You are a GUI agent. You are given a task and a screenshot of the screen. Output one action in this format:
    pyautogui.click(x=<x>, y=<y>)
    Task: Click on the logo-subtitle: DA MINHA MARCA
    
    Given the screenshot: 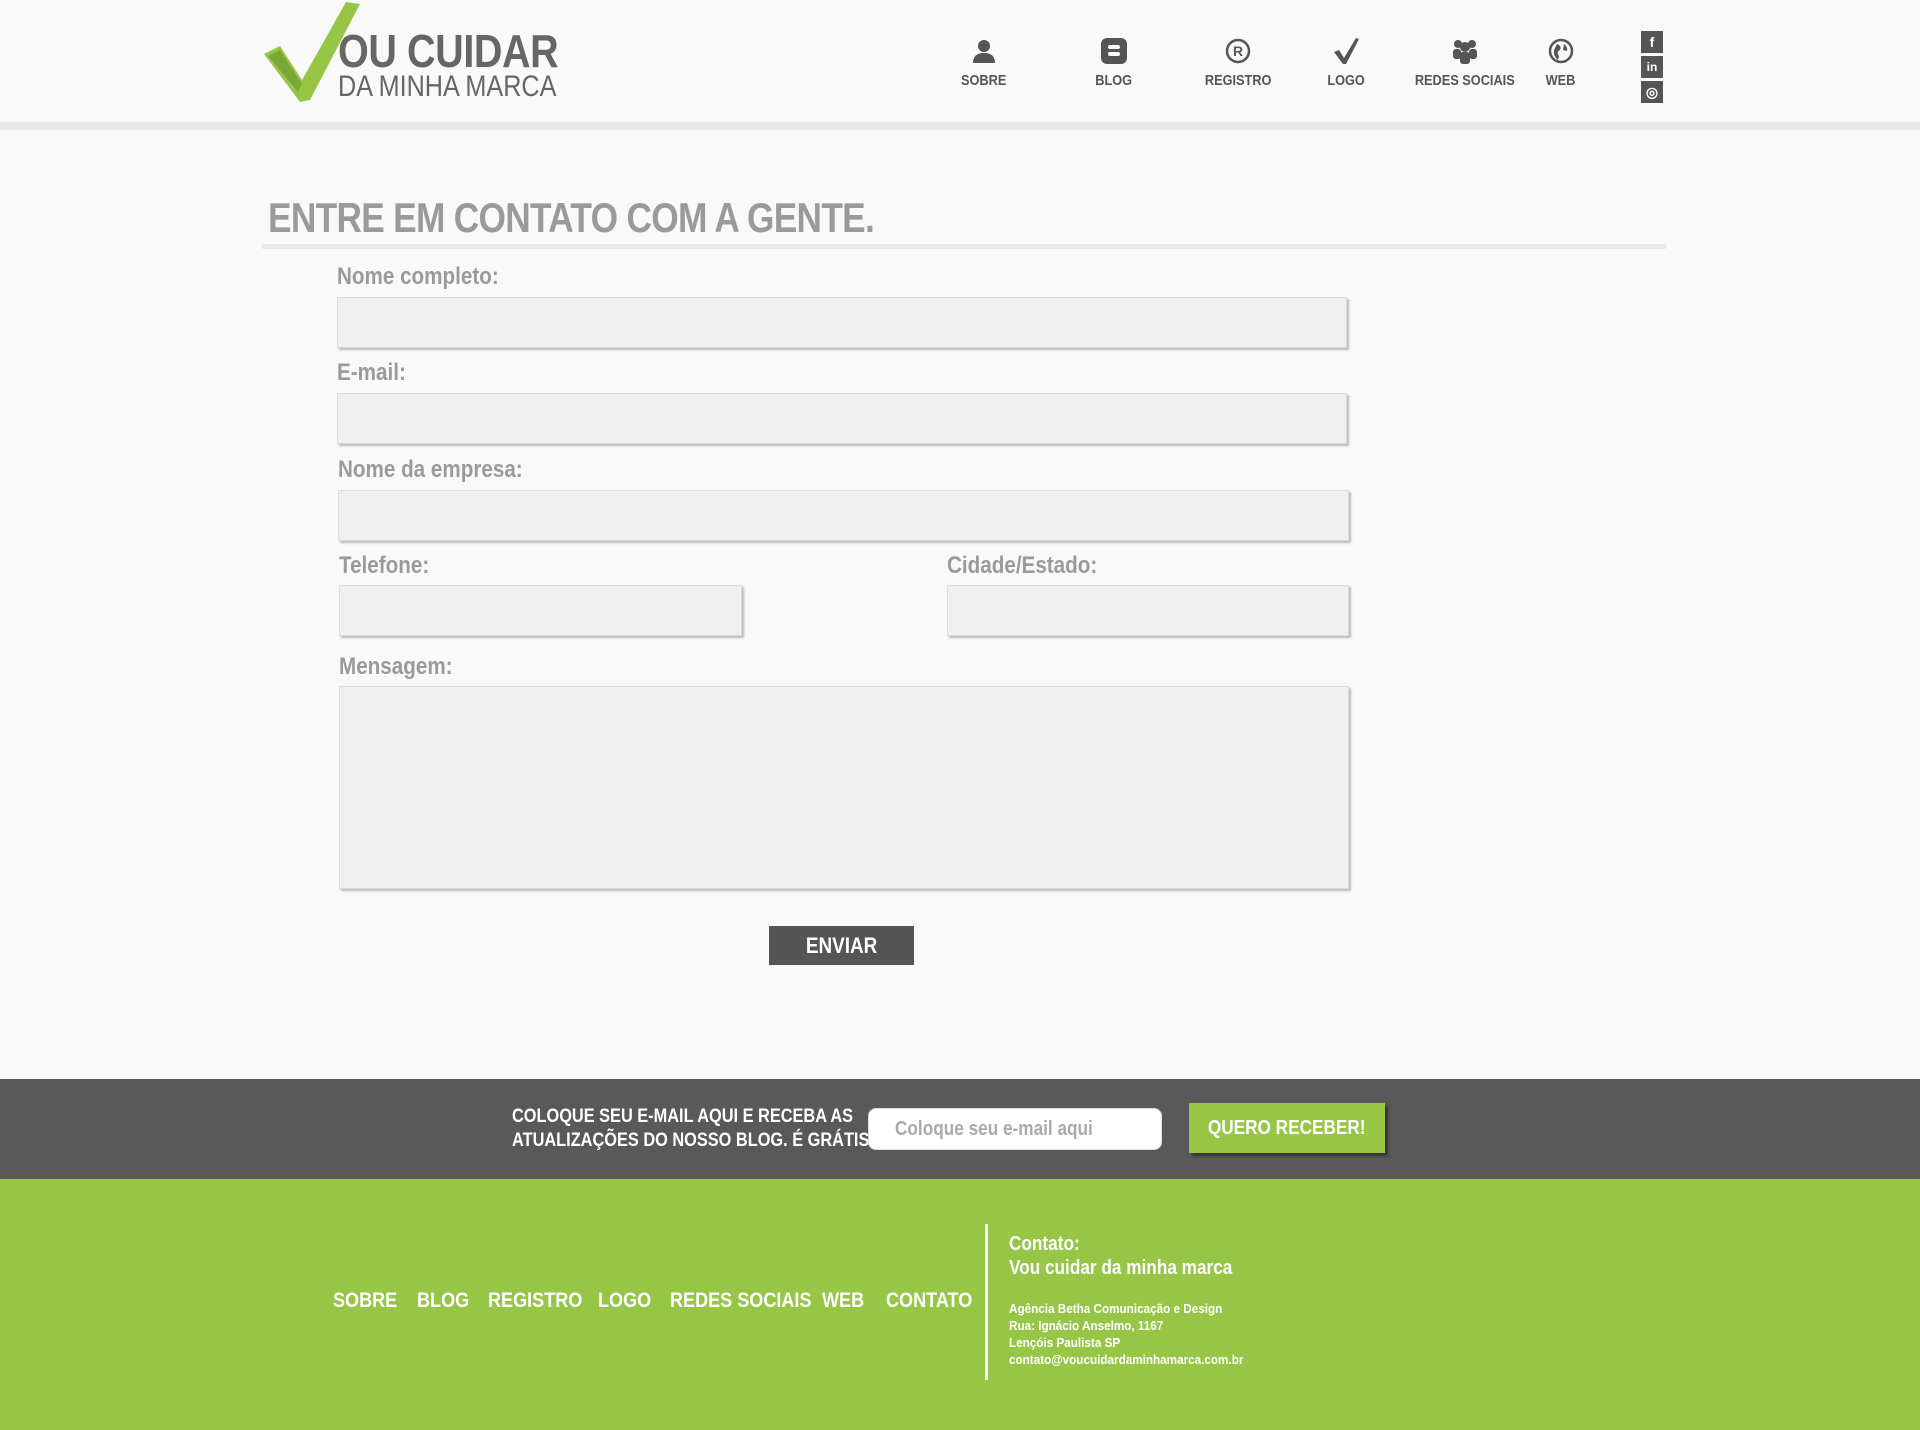 What is the action you would take?
    pyautogui.click(x=447, y=86)
    